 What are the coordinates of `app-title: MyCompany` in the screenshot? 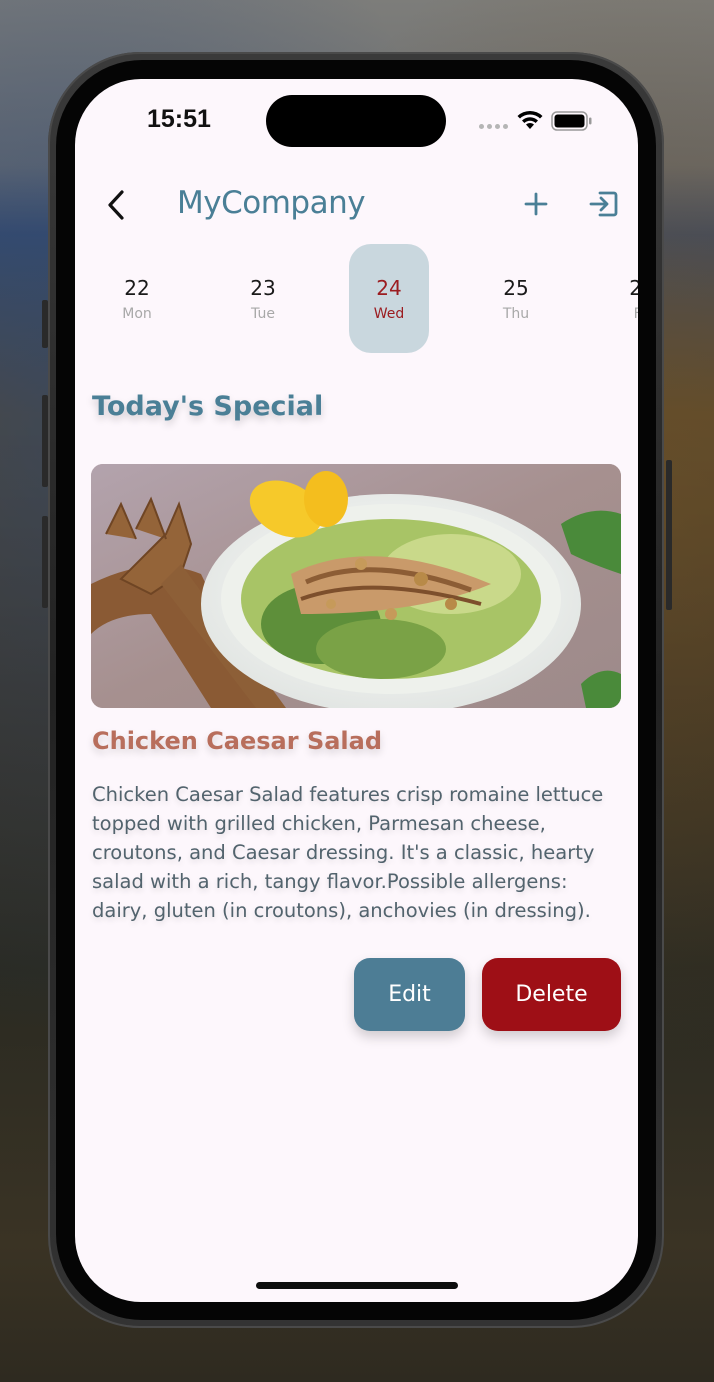 It's located at (271, 203).